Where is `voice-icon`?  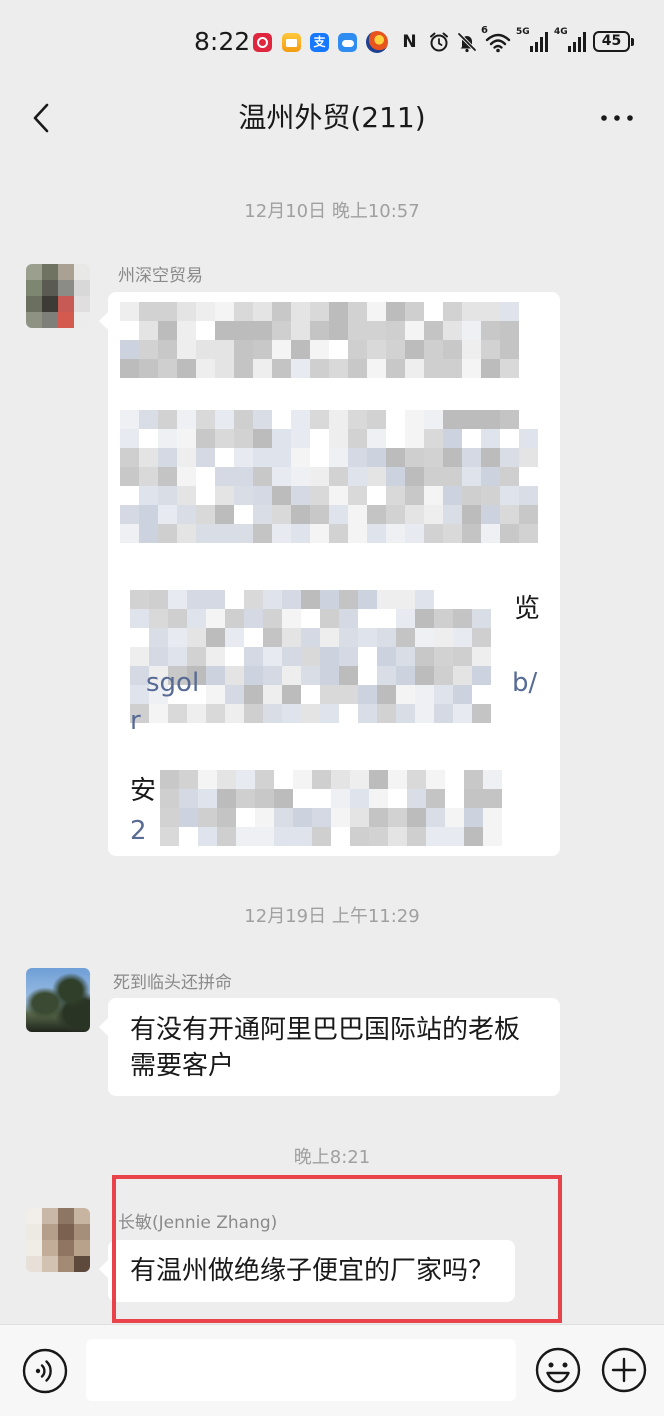 voice-icon is located at coordinates (45, 1371).